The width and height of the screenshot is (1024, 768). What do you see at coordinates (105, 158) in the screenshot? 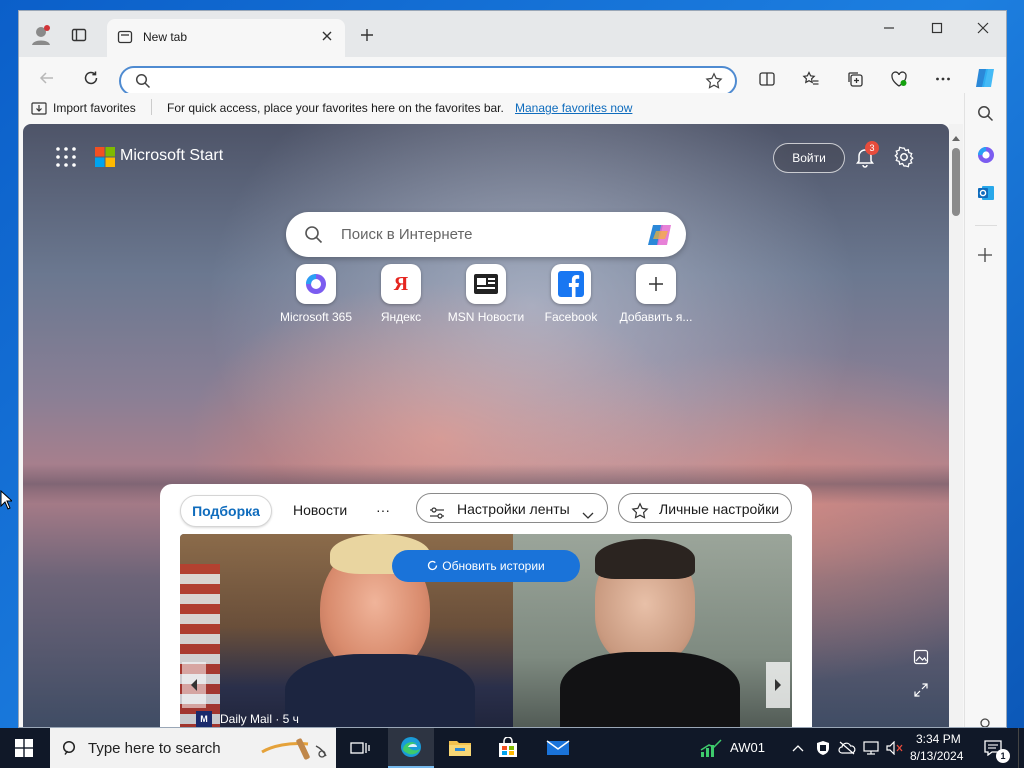
I see `microsoft-logo-icon` at bounding box center [105, 158].